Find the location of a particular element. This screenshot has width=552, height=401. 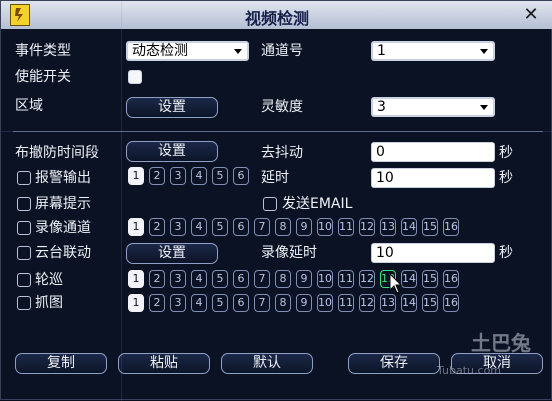

record-channel-10: 10 is located at coordinates (325, 227).